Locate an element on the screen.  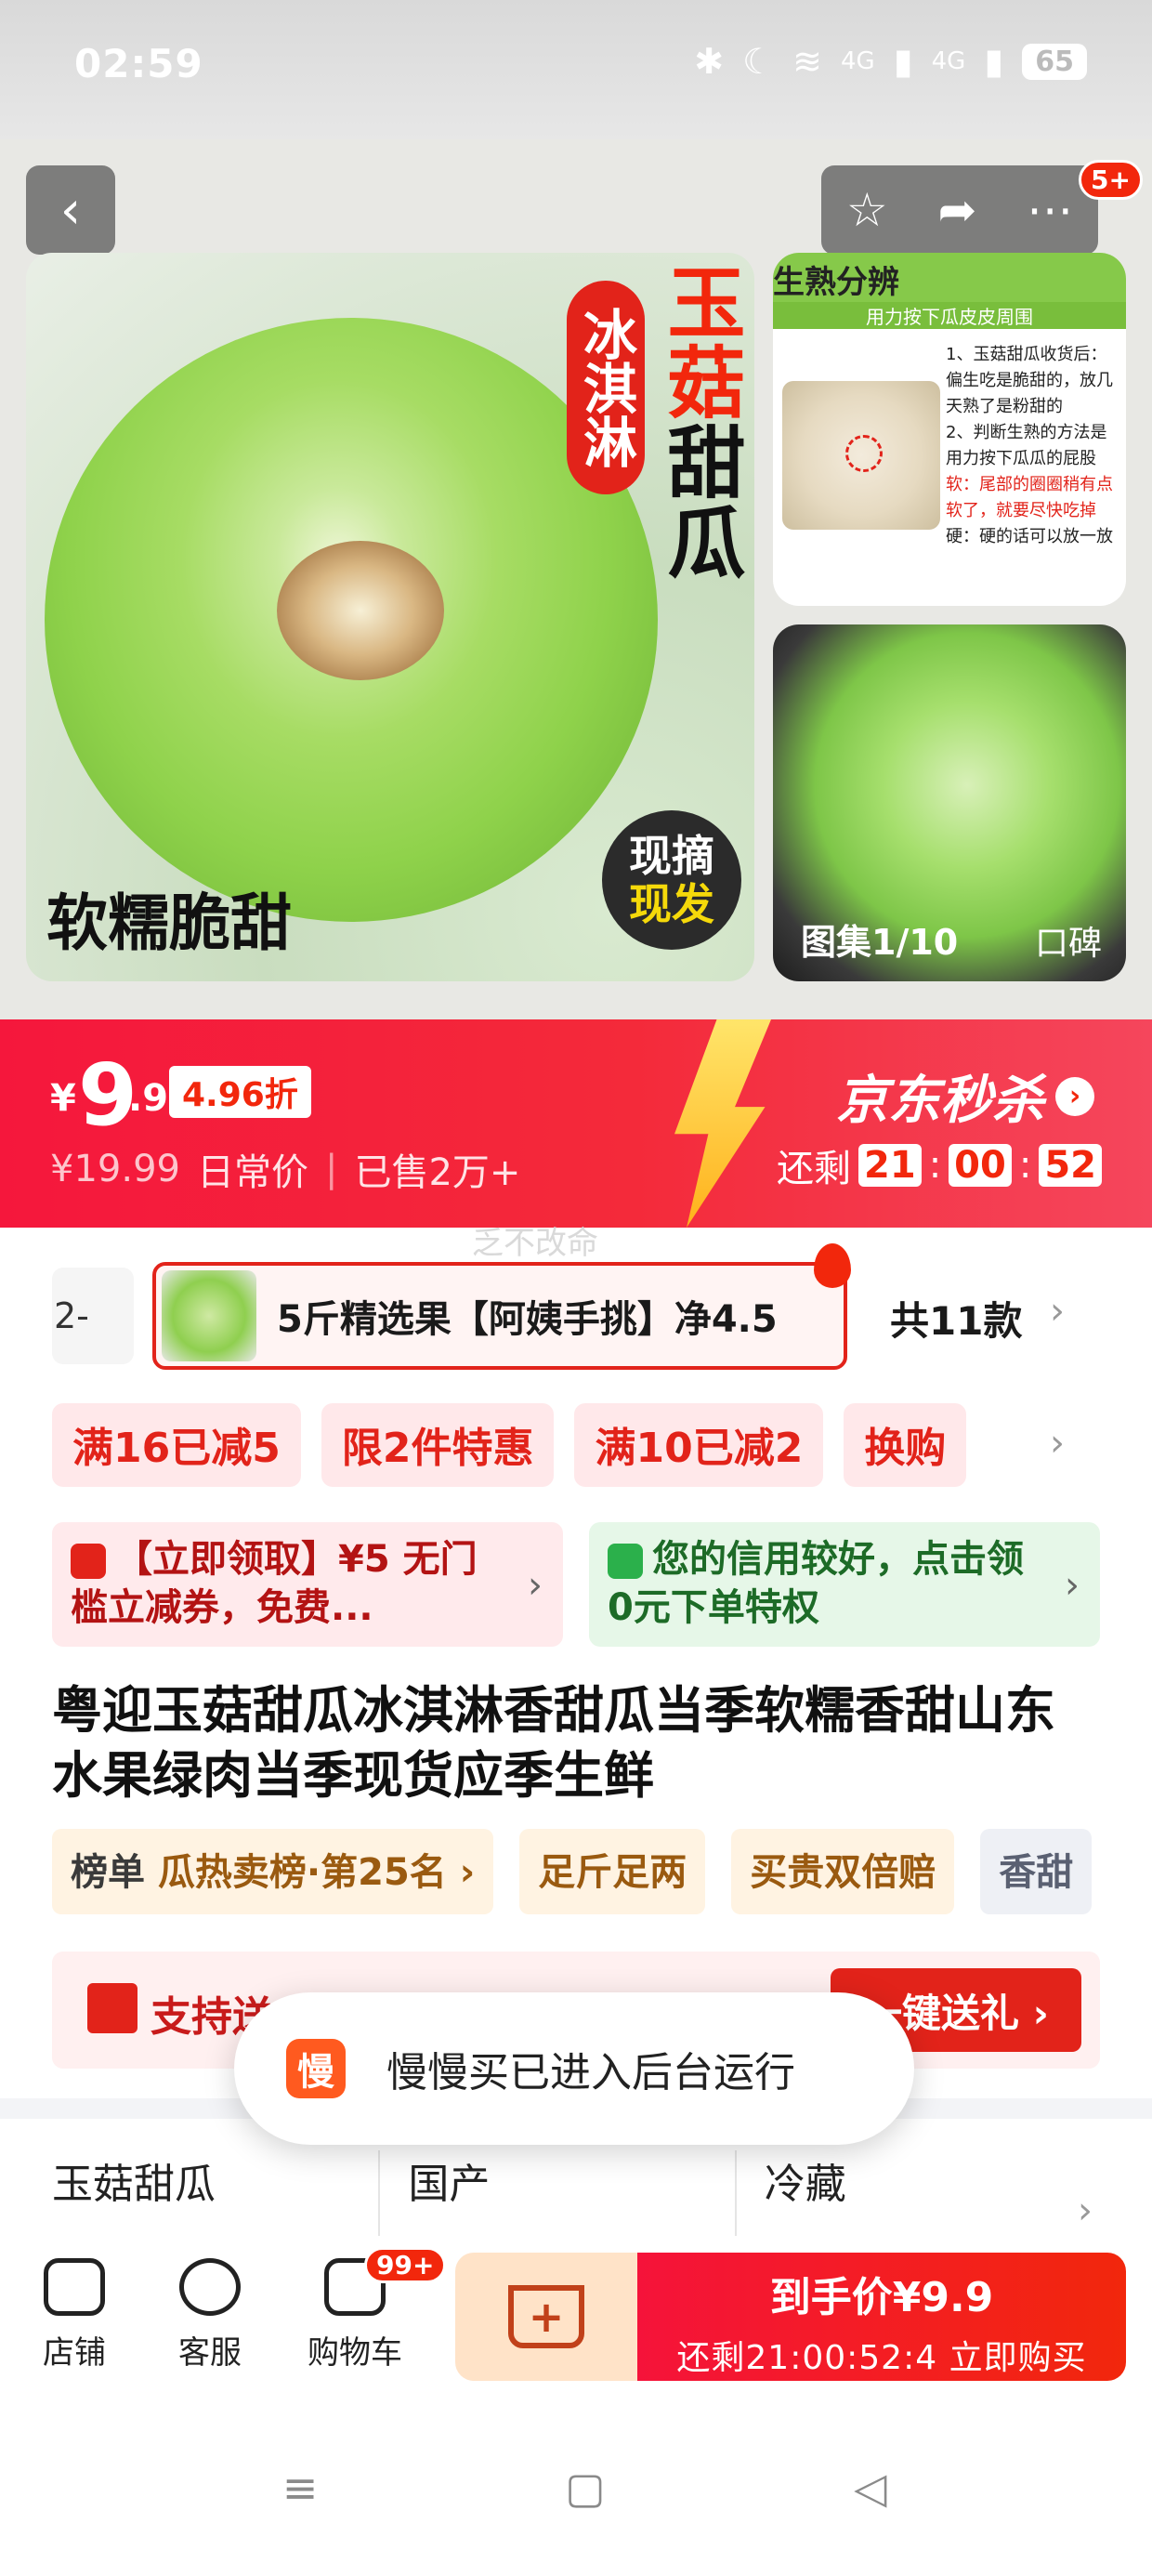
buy-now-button: 到手价¥9.9 还剩21:00:52:4 立即购买 is located at coordinates (881, 2317).